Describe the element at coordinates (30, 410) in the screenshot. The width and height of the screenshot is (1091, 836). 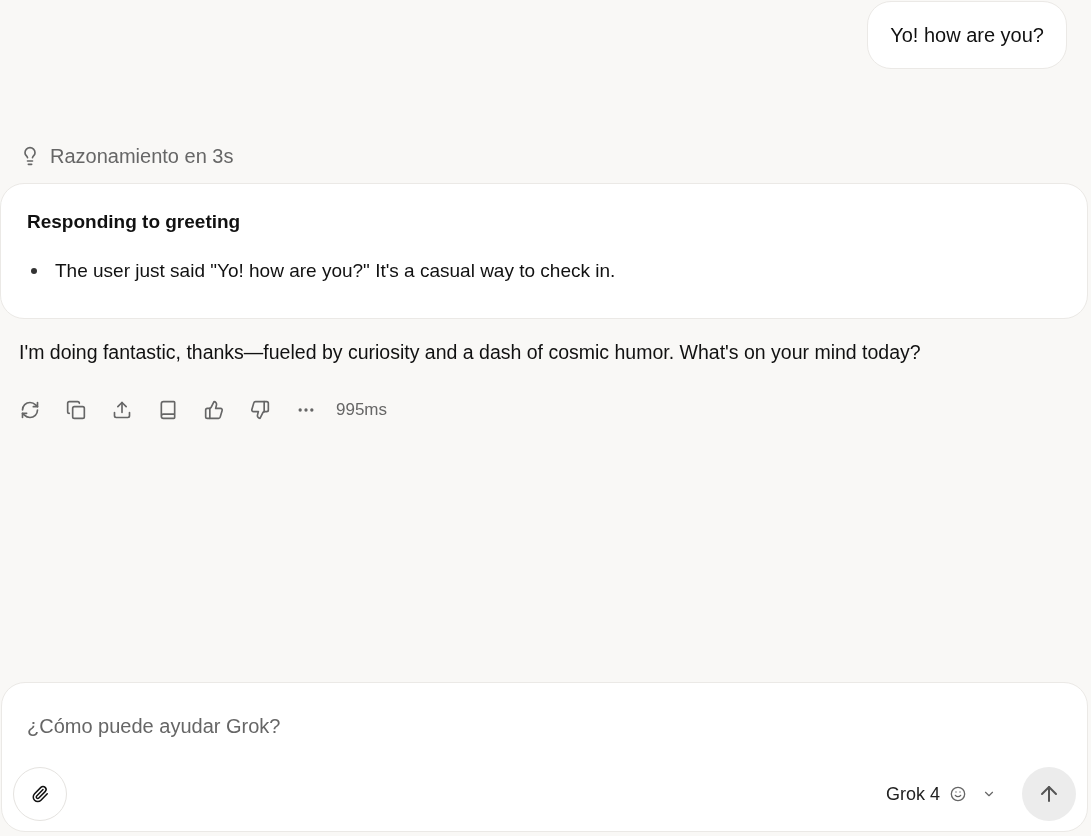
I see `regenerate-icon` at that location.